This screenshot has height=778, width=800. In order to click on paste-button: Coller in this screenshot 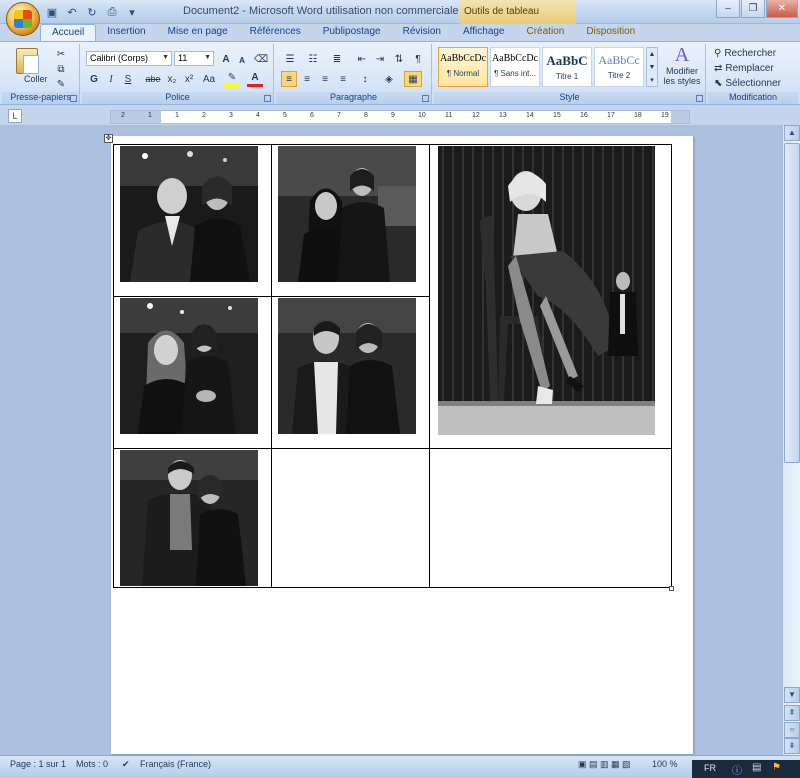, I will do `click(27, 67)`.